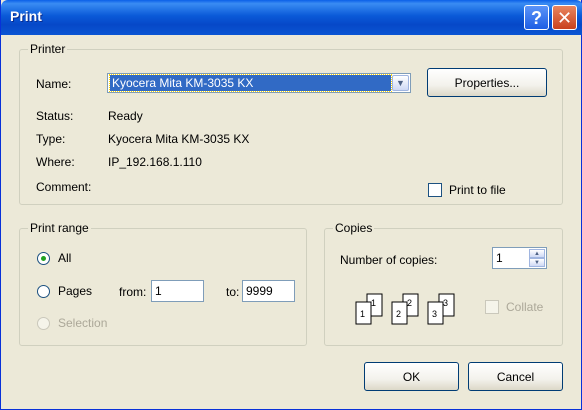  What do you see at coordinates (26, 16) in the screenshot?
I see `window-title: Print` at bounding box center [26, 16].